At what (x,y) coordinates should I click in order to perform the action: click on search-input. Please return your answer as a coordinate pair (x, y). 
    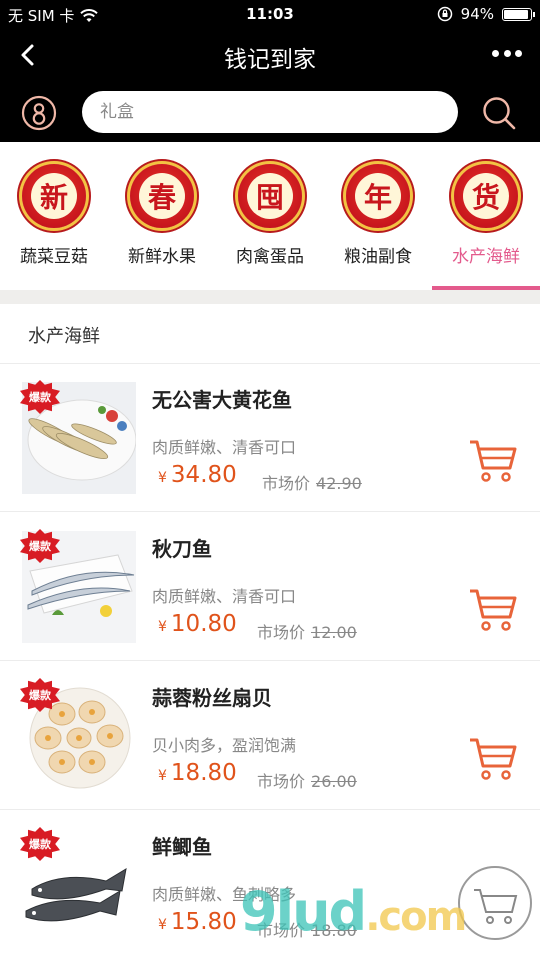
    Looking at the image, I should click on (270, 112).